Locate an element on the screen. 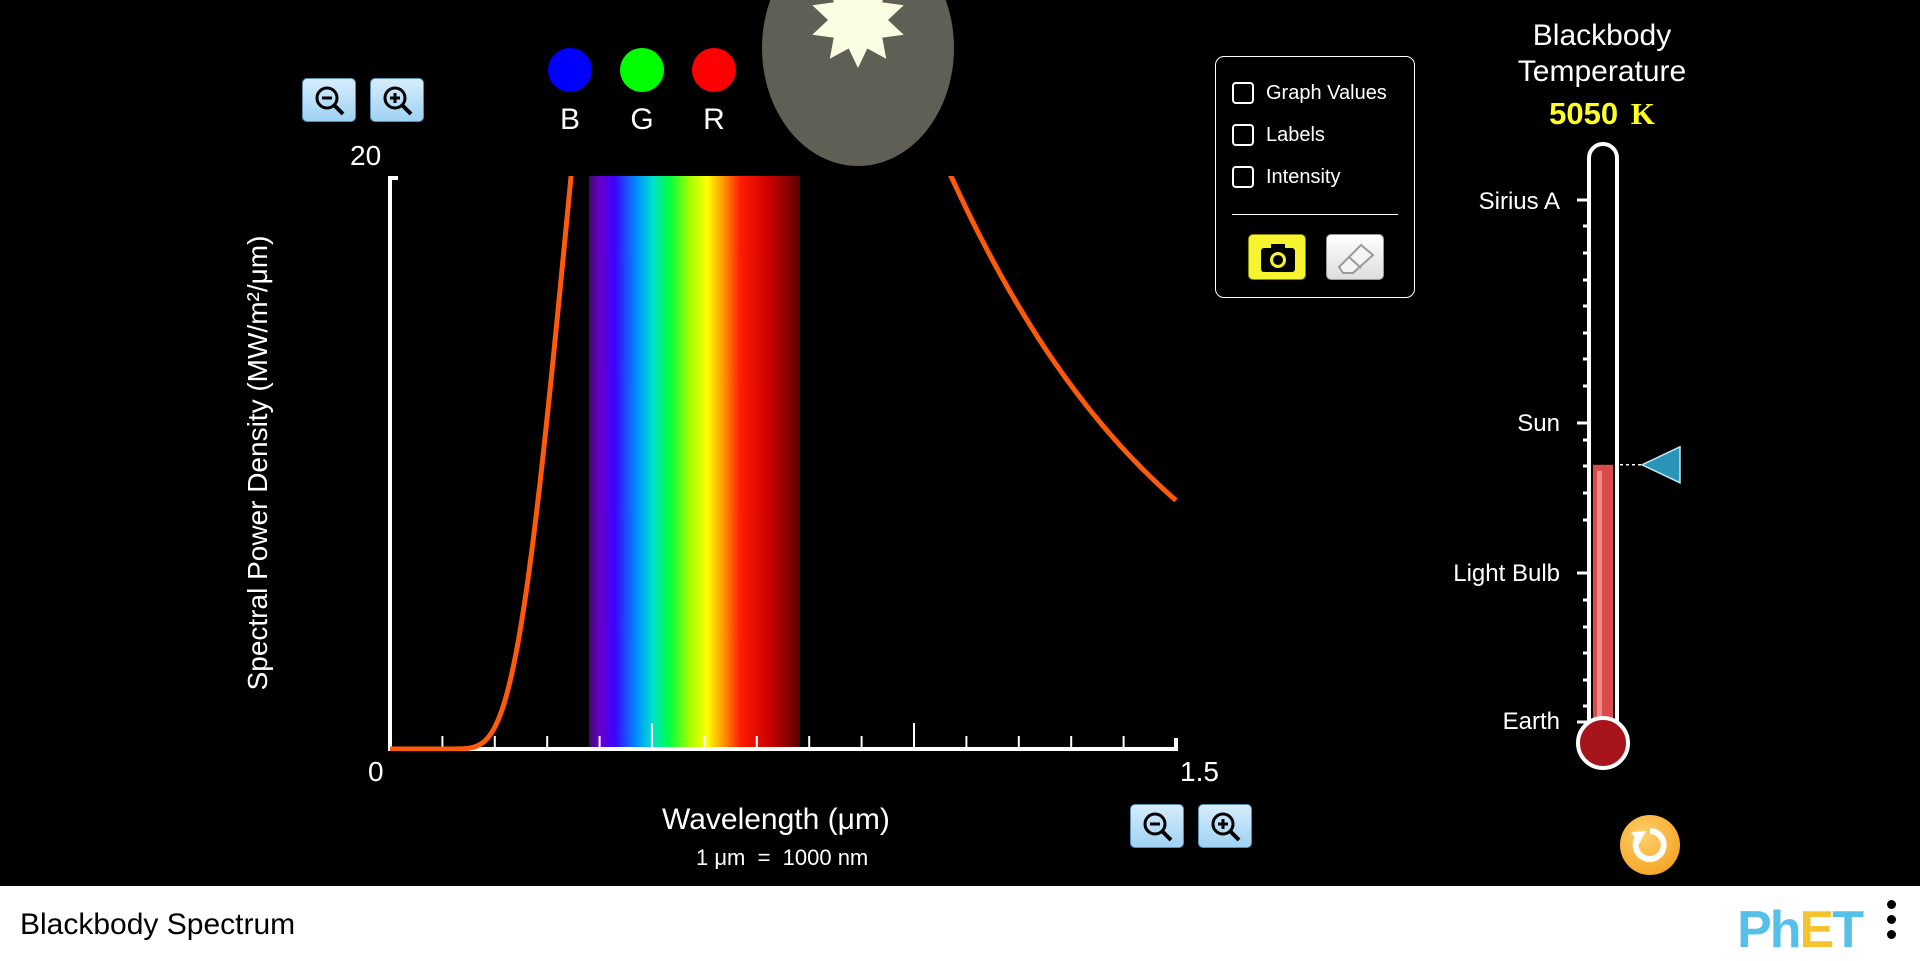 This screenshot has width=1920, height=961. zoom-out-icon is located at coordinates (1158, 827).